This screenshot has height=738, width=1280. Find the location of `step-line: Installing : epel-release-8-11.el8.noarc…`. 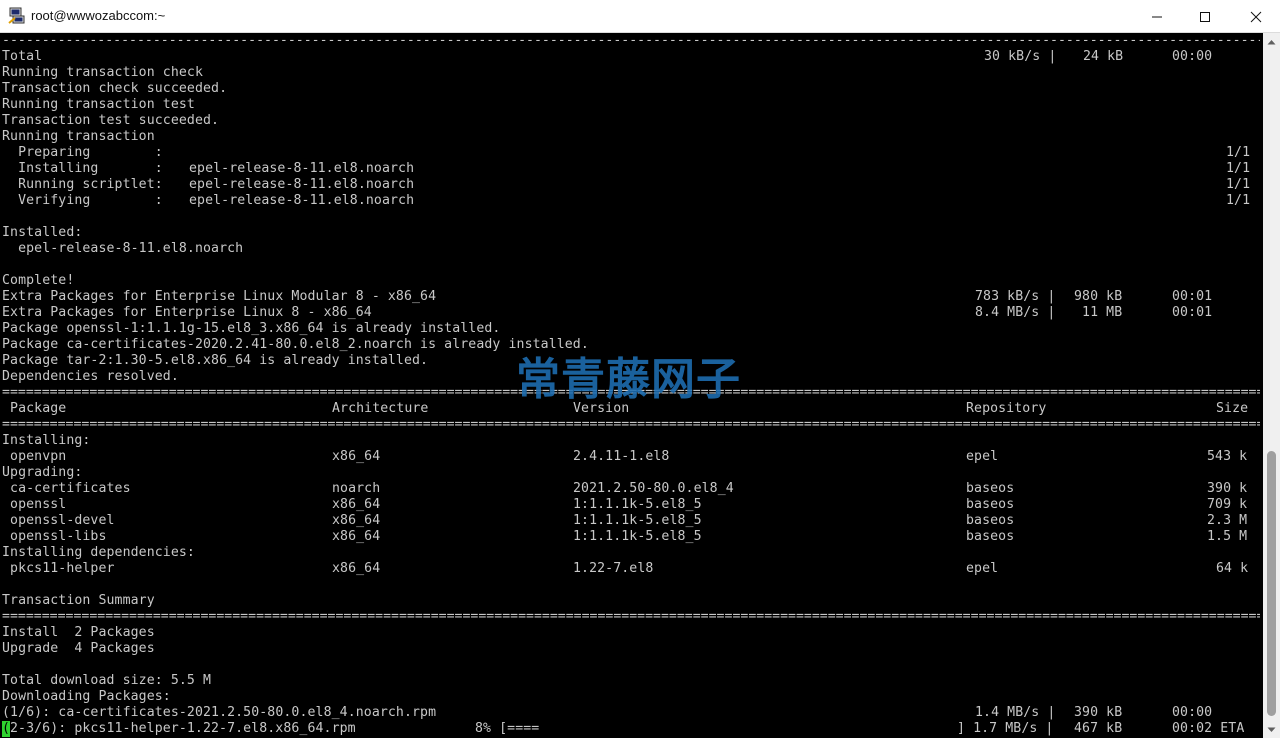

step-line: Installing : epel-release-8-11.el8.noarc… is located at coordinates (626, 168).